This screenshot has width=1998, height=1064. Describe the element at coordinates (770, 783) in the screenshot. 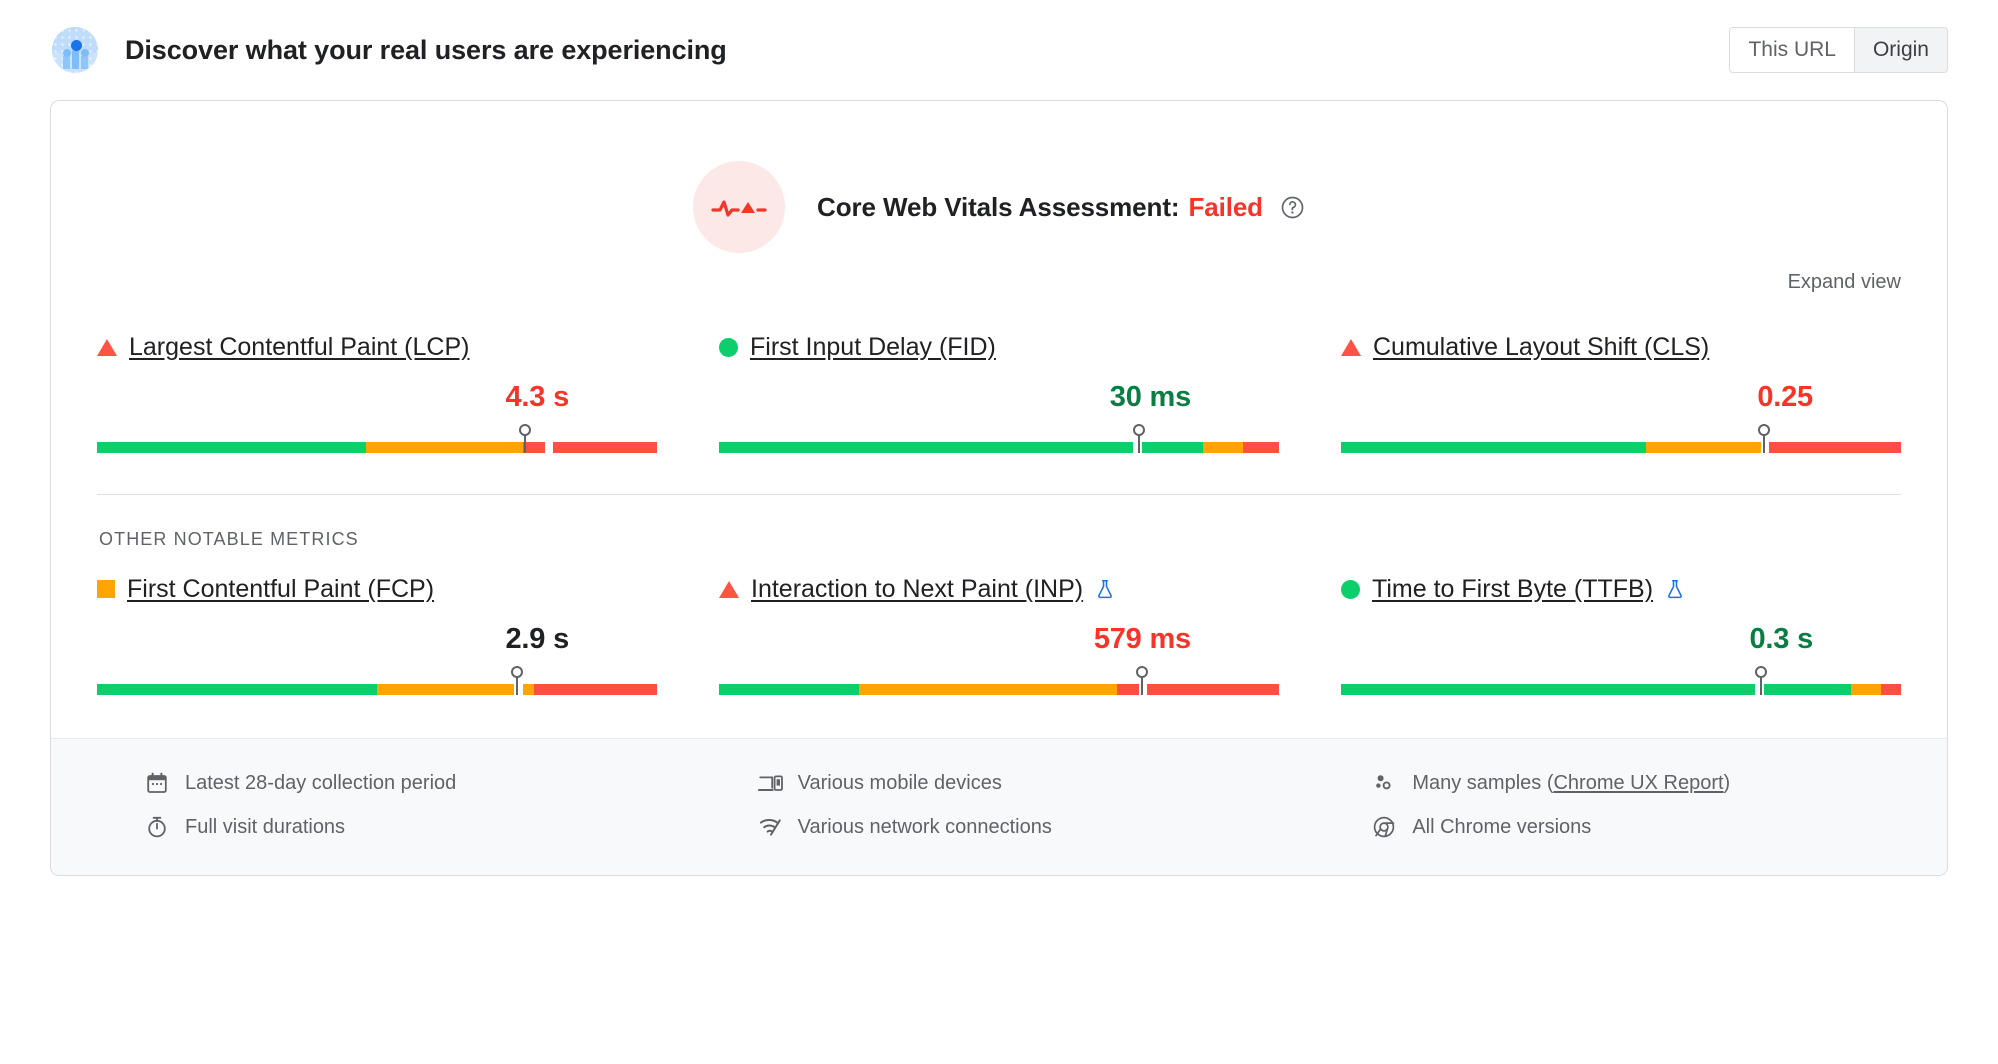

I see `devices-icon` at that location.